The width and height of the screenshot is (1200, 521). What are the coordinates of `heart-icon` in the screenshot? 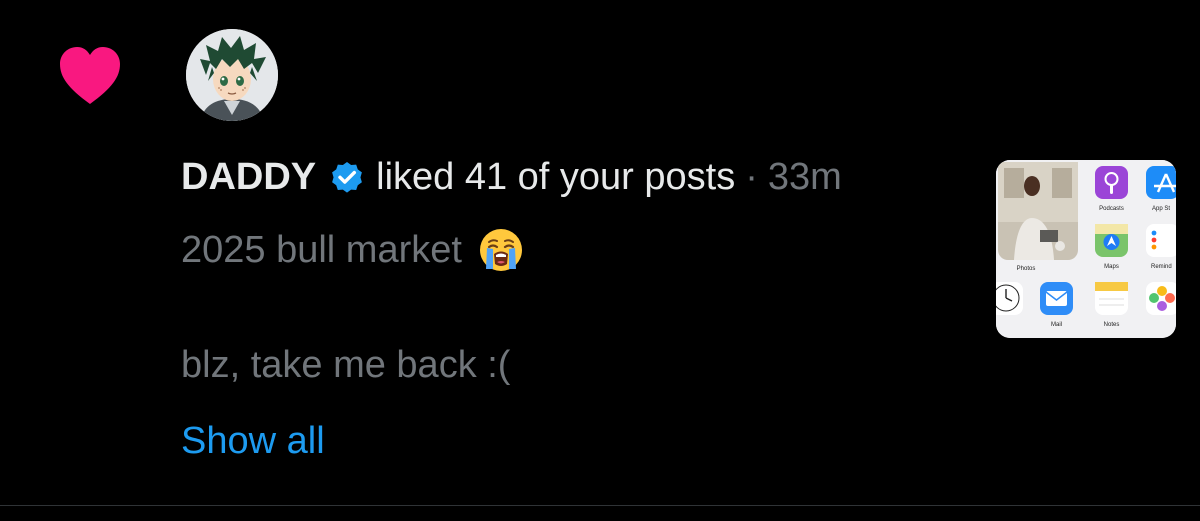 It's located at (90, 75).